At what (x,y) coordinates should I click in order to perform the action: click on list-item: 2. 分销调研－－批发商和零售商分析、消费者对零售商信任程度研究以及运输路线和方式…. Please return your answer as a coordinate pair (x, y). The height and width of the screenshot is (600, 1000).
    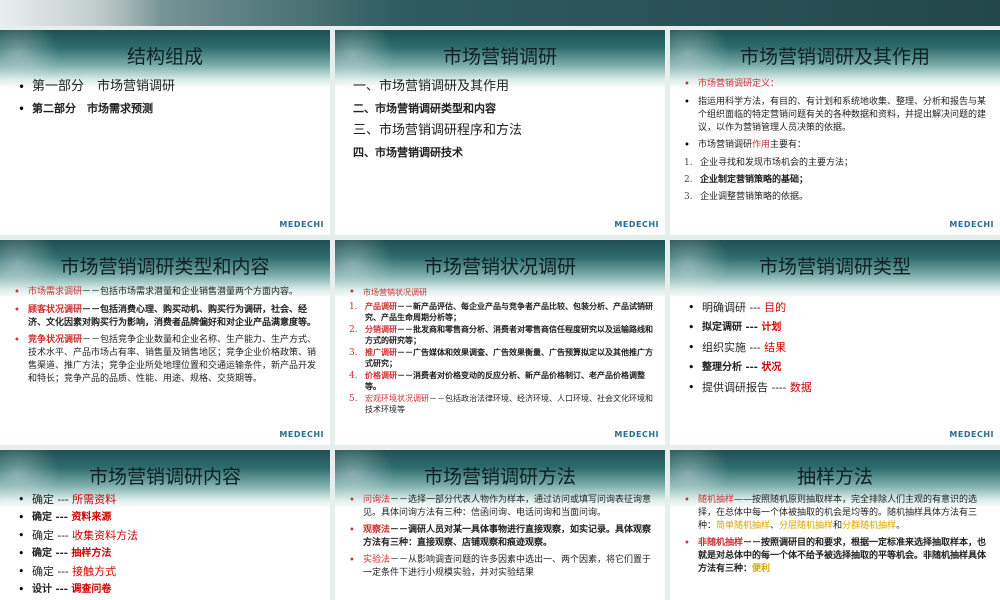
    Looking at the image, I should click on (501, 334).